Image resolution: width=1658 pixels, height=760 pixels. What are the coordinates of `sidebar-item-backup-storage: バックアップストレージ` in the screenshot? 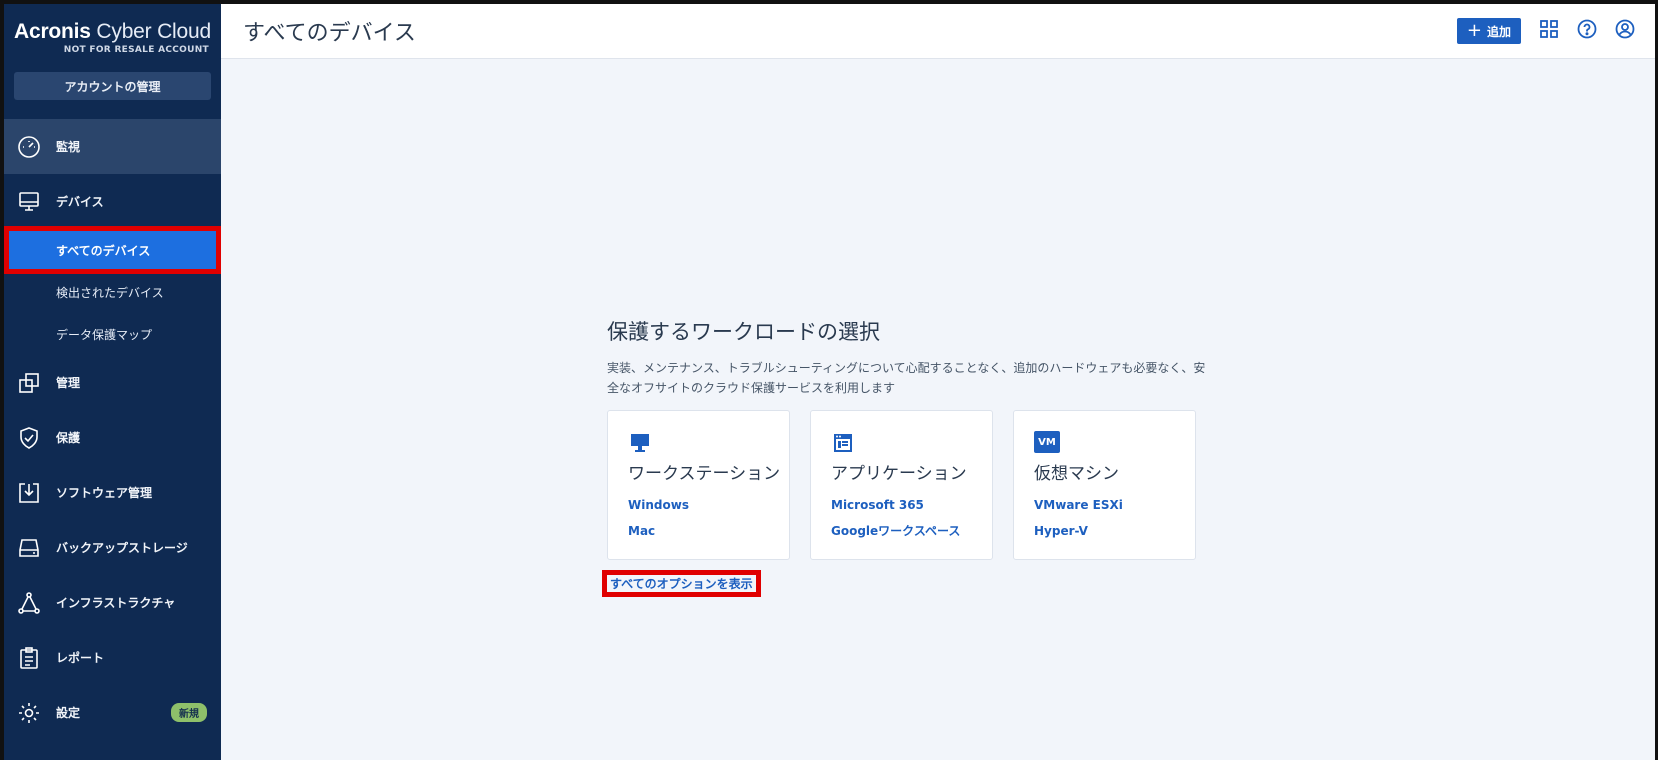 It's located at (112, 547).